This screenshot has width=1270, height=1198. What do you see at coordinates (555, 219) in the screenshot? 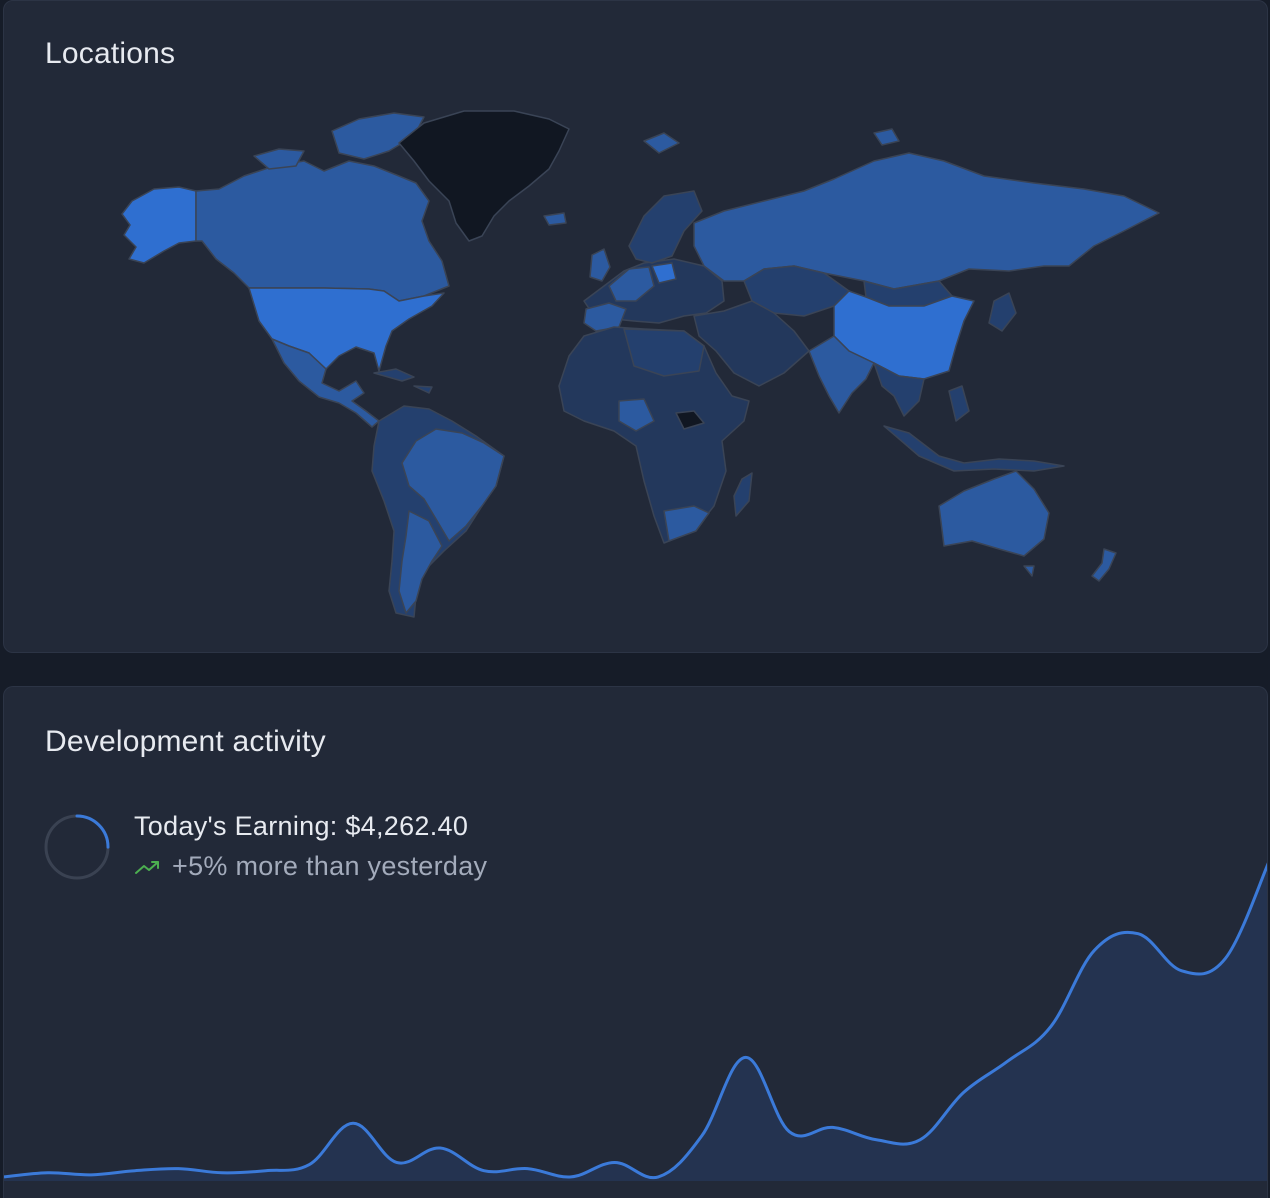
I see `map-region-iceland` at bounding box center [555, 219].